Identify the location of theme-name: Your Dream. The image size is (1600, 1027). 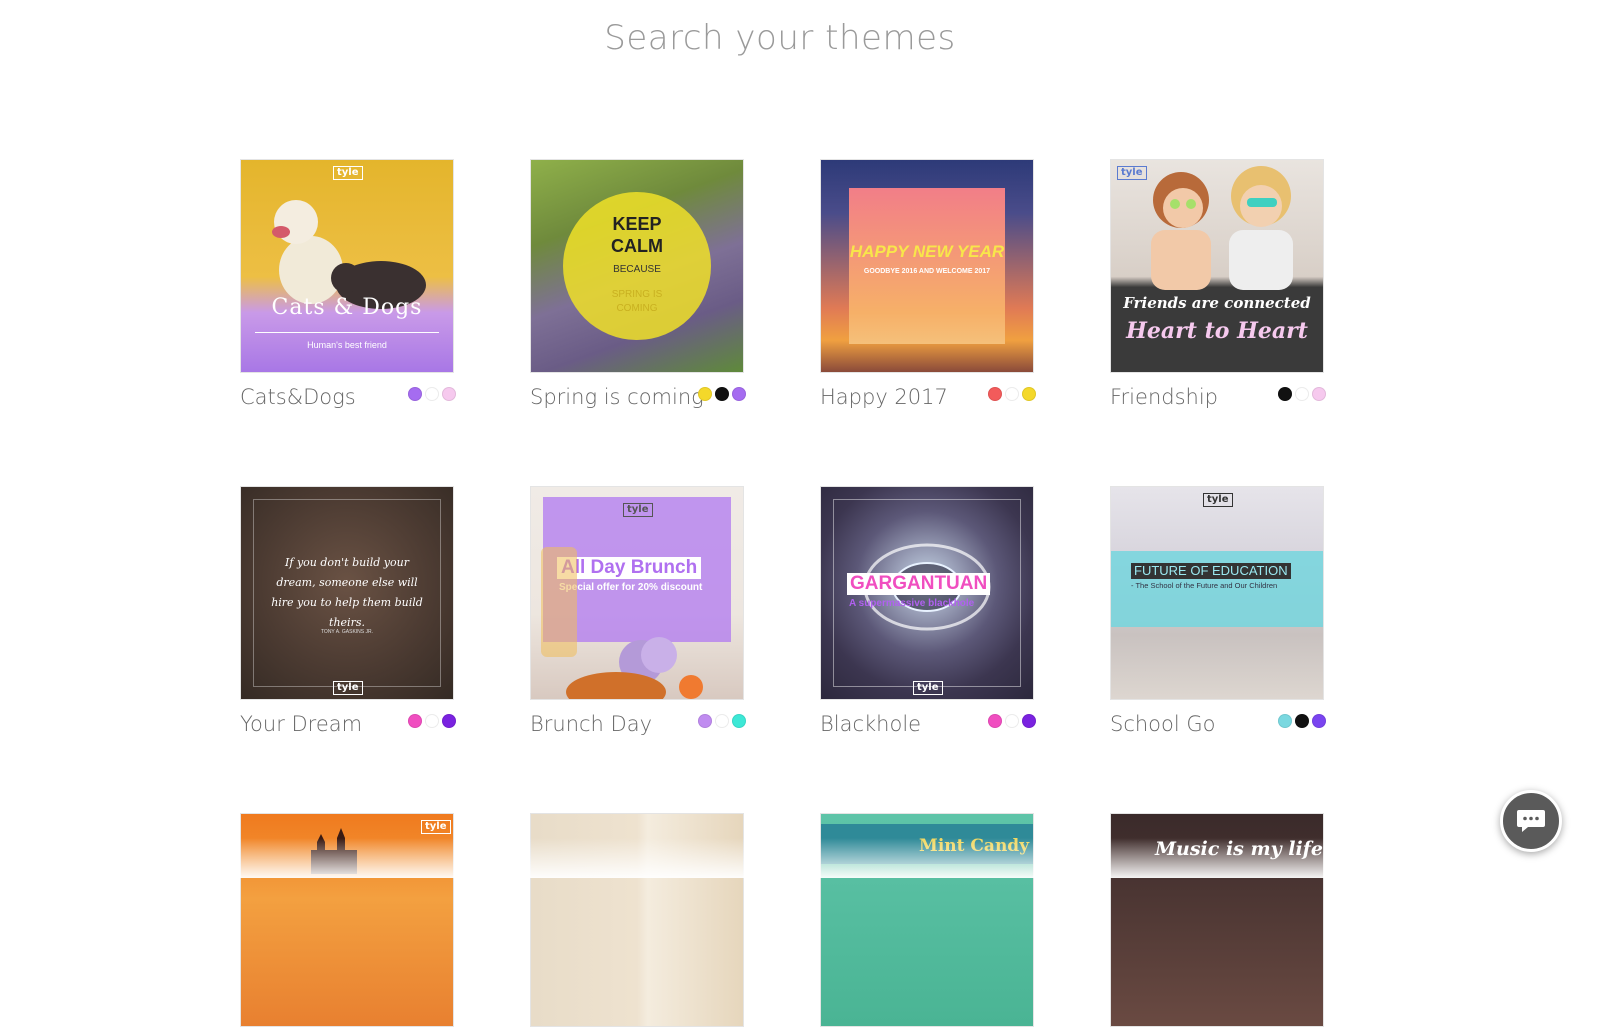
(301, 724).